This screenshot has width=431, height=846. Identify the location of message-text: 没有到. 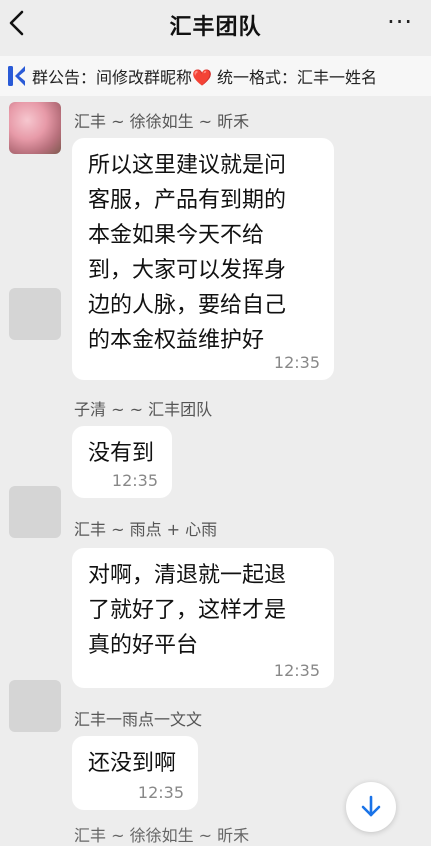
(121, 453).